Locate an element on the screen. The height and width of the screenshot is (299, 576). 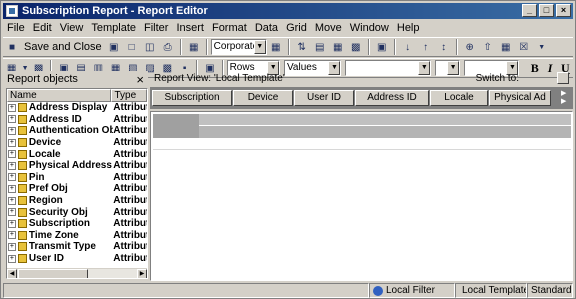
save-disk-icon: ▣ is located at coordinates (114, 47).